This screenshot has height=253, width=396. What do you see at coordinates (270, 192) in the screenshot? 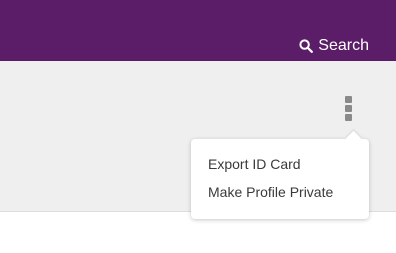
I see `menu-item-make-profile-private: Make Profile Private` at bounding box center [270, 192].